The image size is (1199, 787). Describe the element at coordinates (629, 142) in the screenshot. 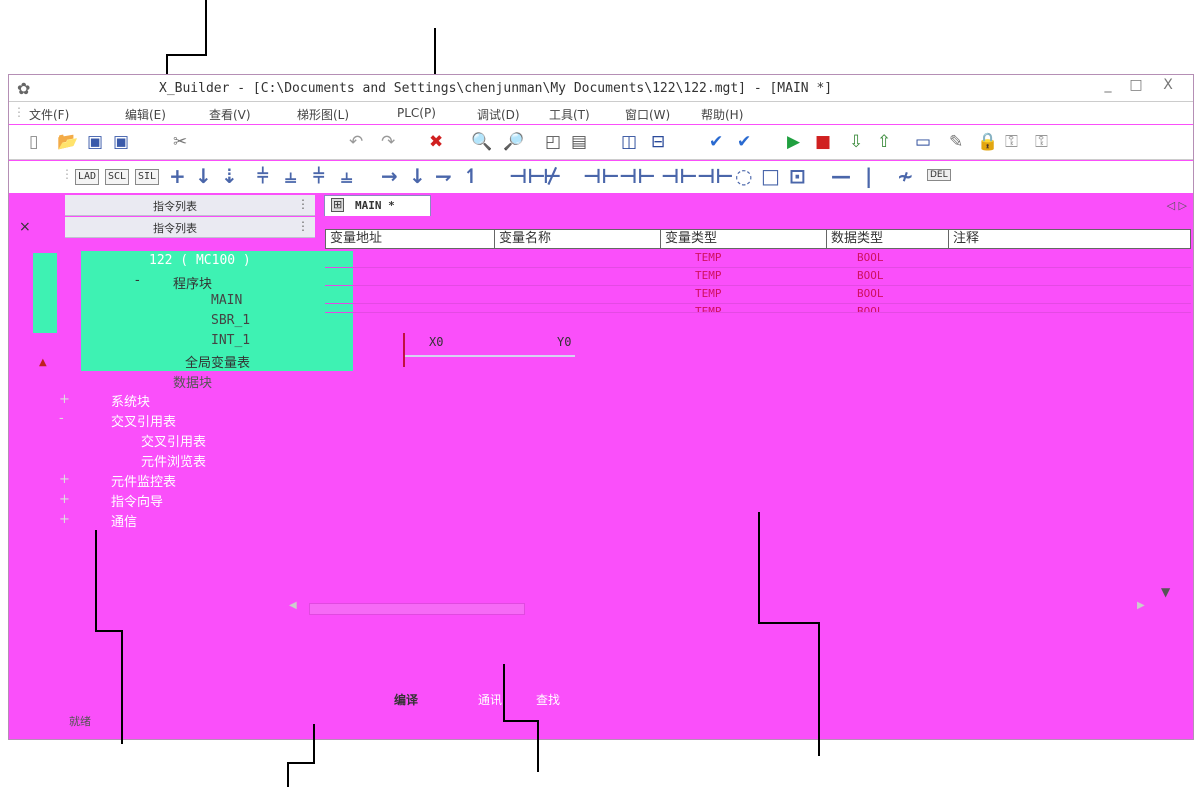

I see `layout-1-icon: ◫` at that location.